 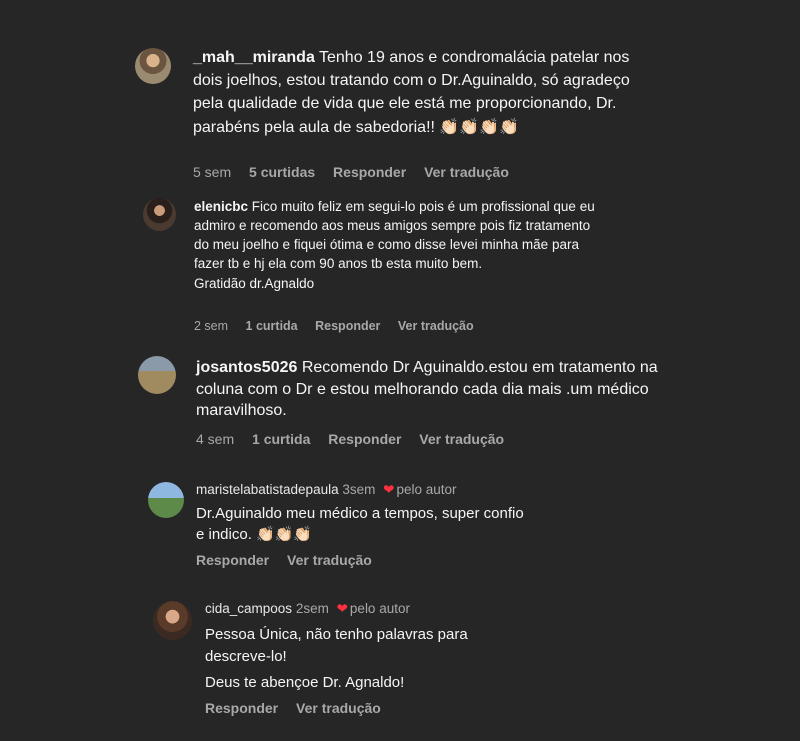 I want to click on comment-actions: 2 sem 1 curtida Responder Ver tradução, so click(x=341, y=326).